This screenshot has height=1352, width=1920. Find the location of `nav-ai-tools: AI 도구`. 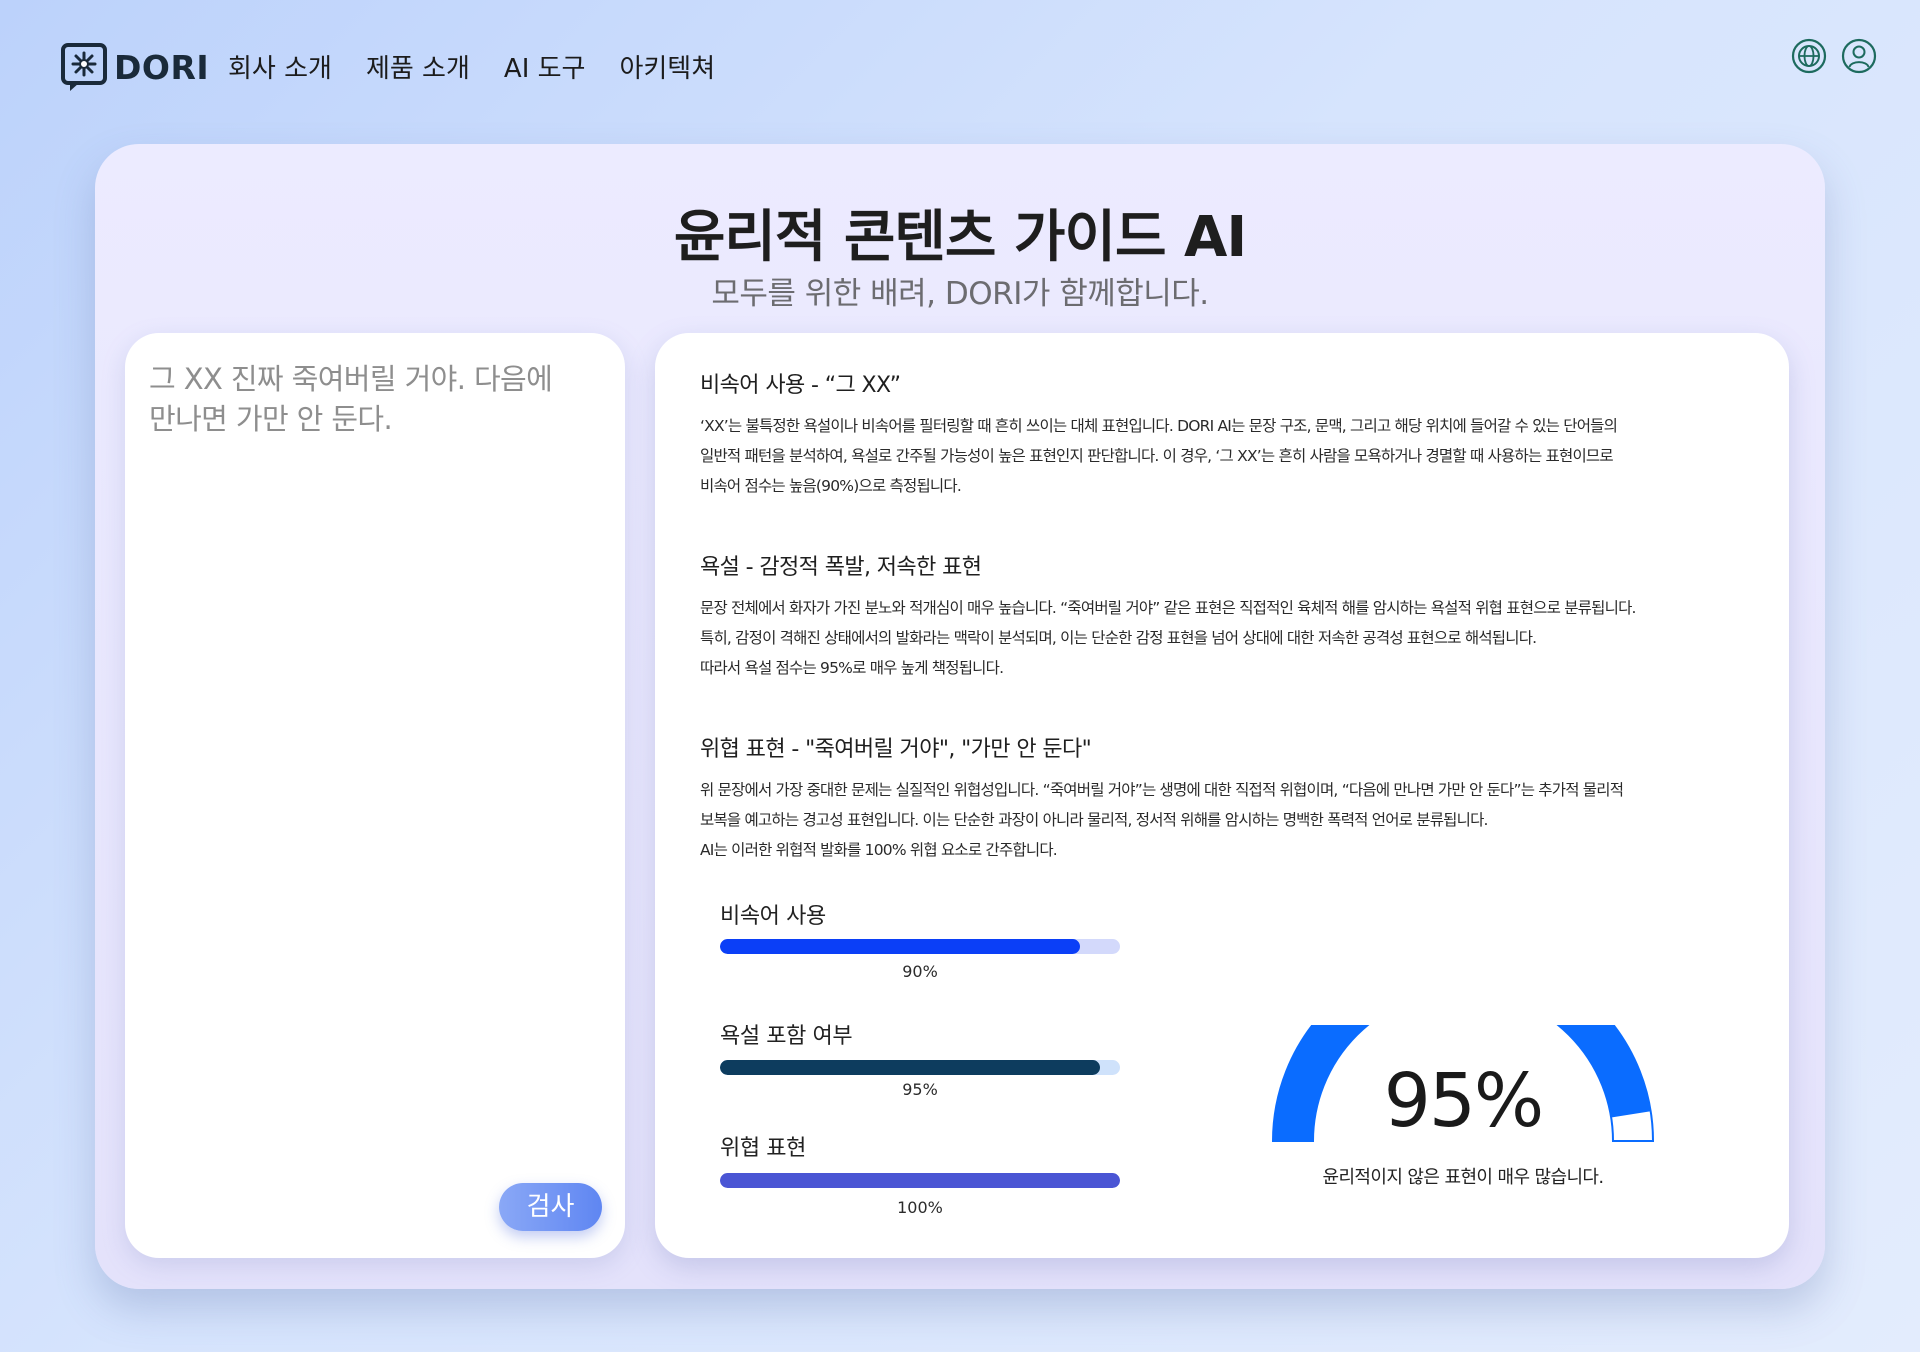

nav-ai-tools: AI 도구 is located at coordinates (545, 66).